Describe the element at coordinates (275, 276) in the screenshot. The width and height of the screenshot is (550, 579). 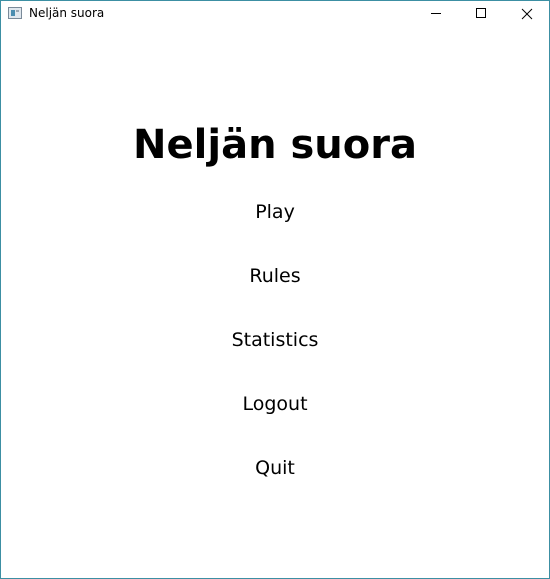
I see `rules-button: Rules` at that location.